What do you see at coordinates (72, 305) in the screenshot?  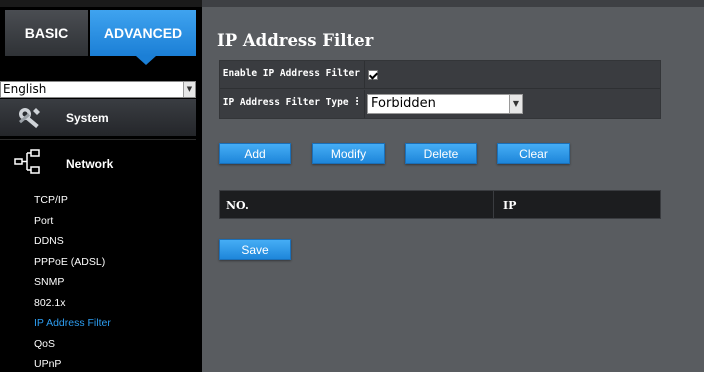 I see `sidebar-item-8021x: 802.1x` at bounding box center [72, 305].